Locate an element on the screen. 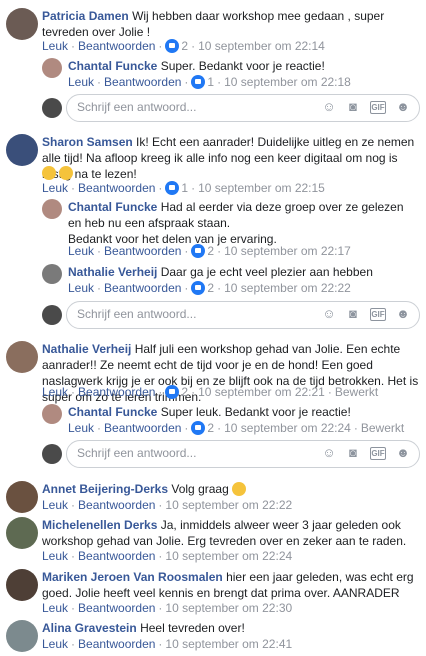 This screenshot has width=426, height=656. reply-timestamp: 10 september om 22:17 is located at coordinates (287, 251).